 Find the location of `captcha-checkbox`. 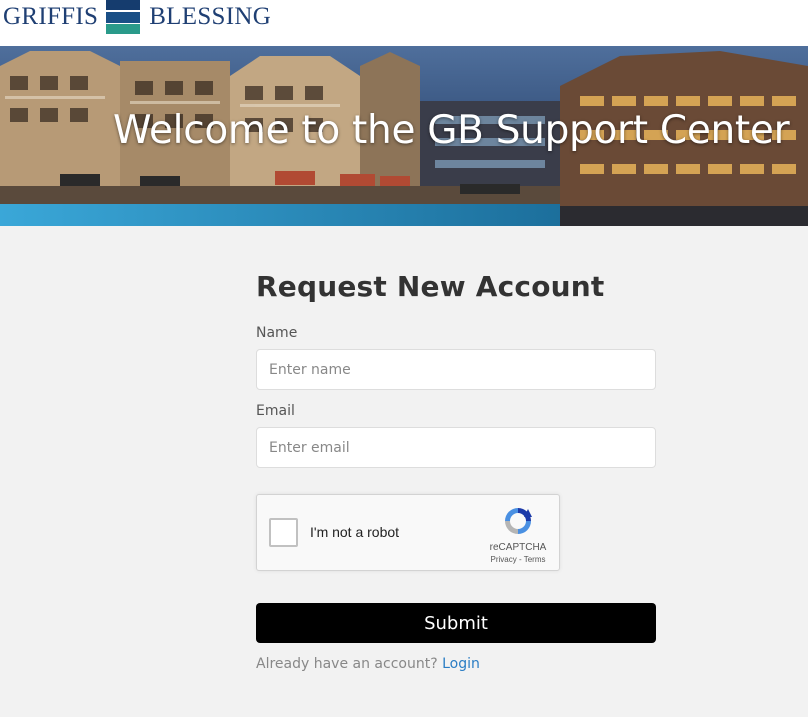

captcha-checkbox is located at coordinates (283, 532).